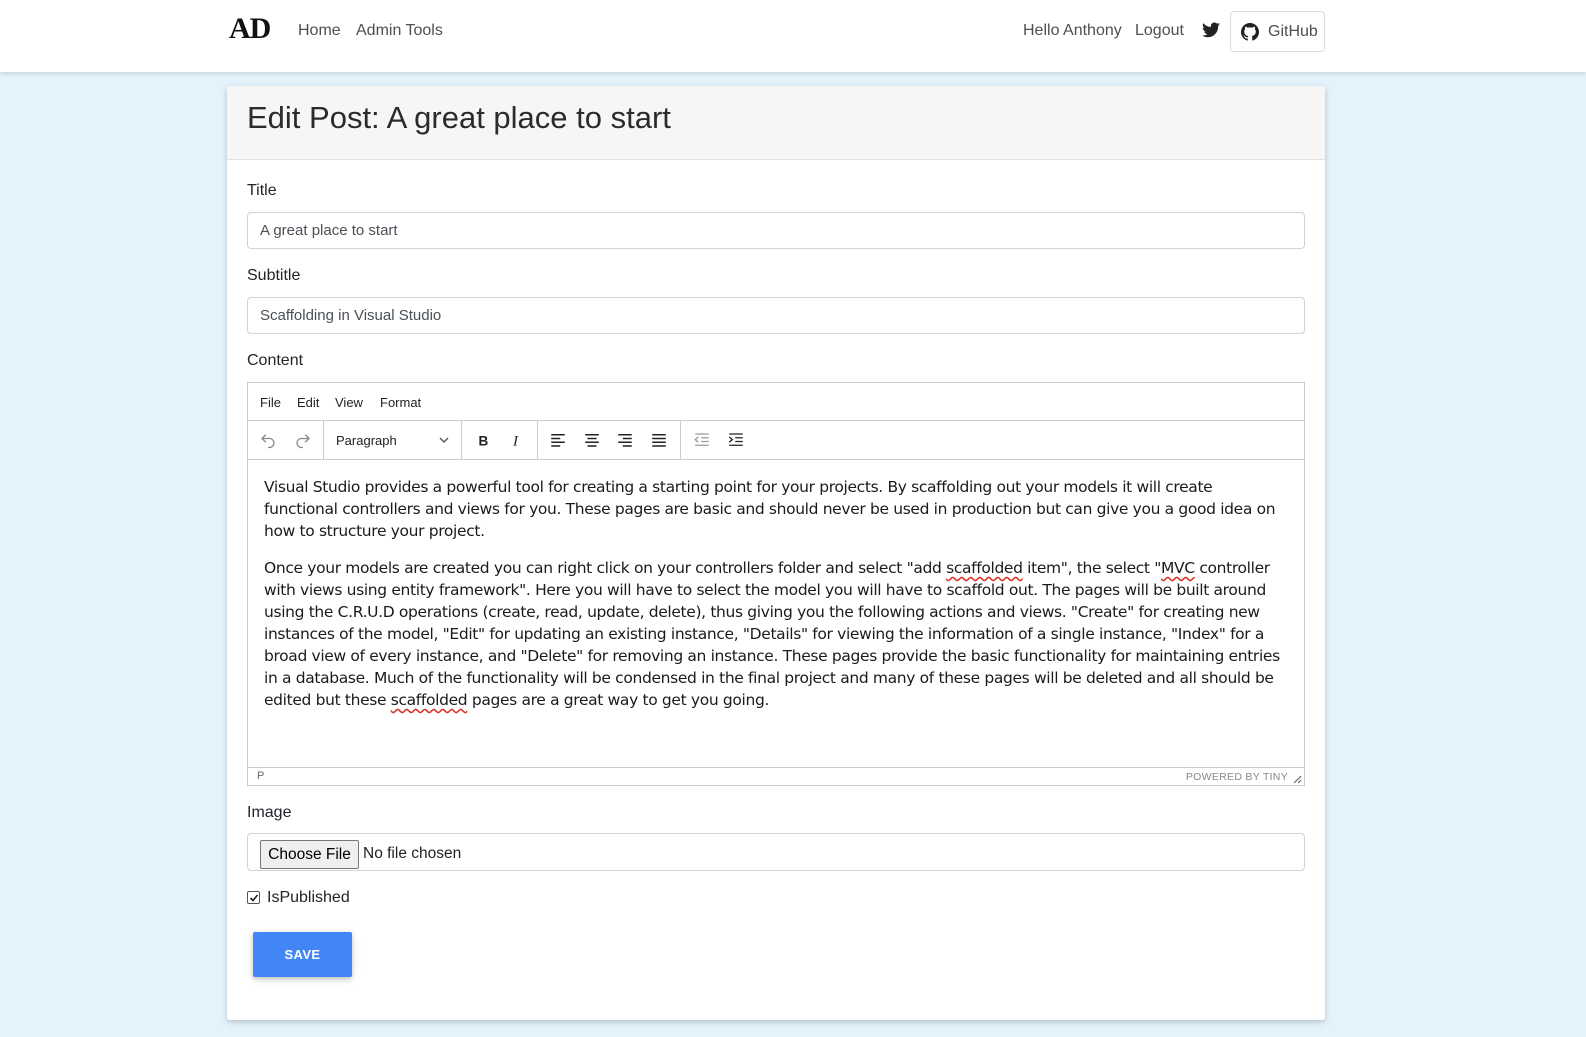  I want to click on is-published-checkbox, so click(253, 897).